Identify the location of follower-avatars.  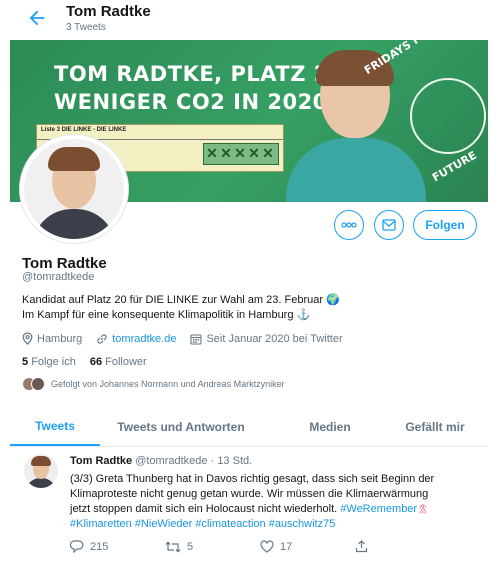
(33, 384).